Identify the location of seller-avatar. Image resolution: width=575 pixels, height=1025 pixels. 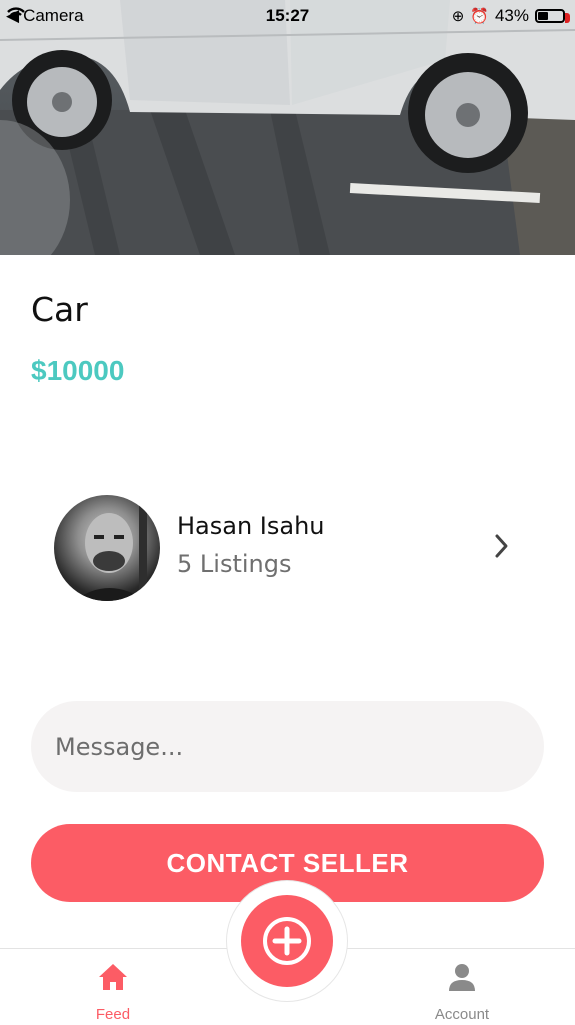
(107, 548).